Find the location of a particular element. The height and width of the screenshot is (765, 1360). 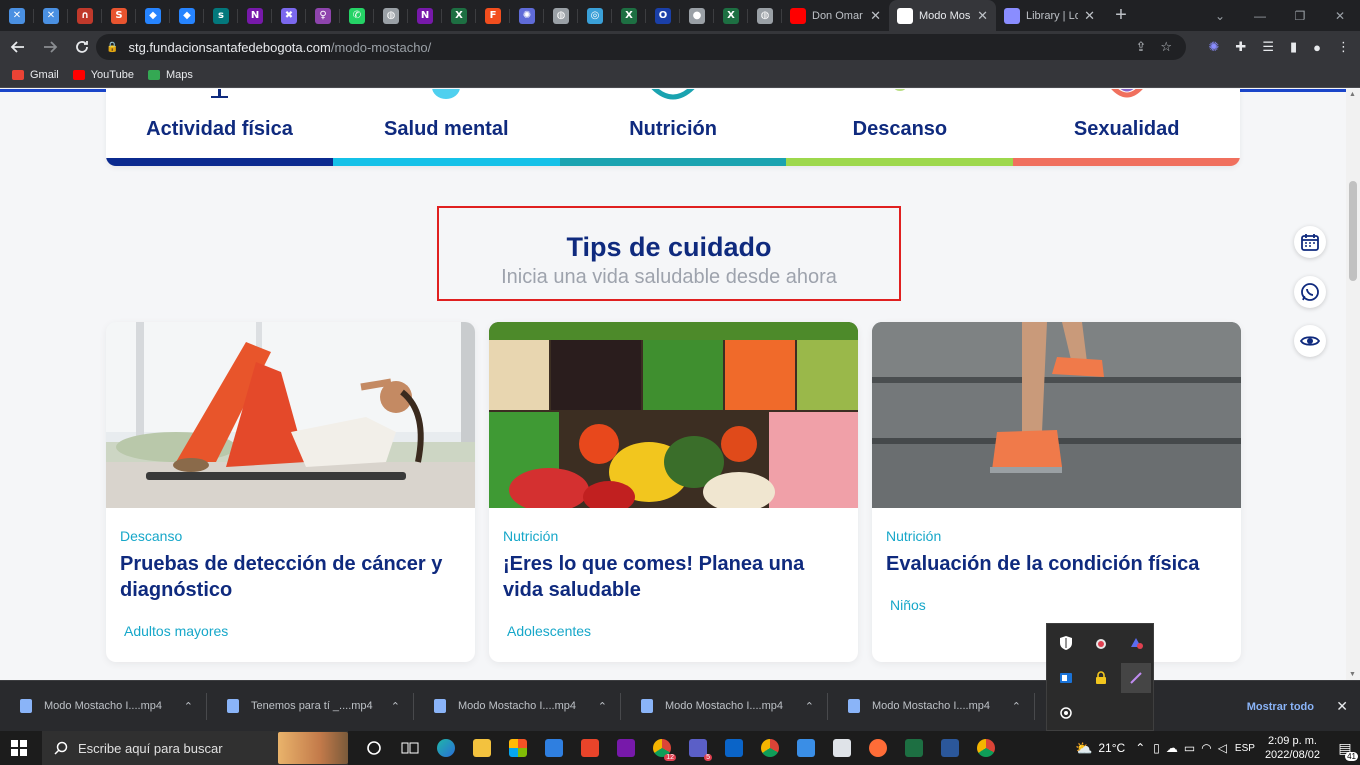

reload-button is located at coordinates (82, 47).